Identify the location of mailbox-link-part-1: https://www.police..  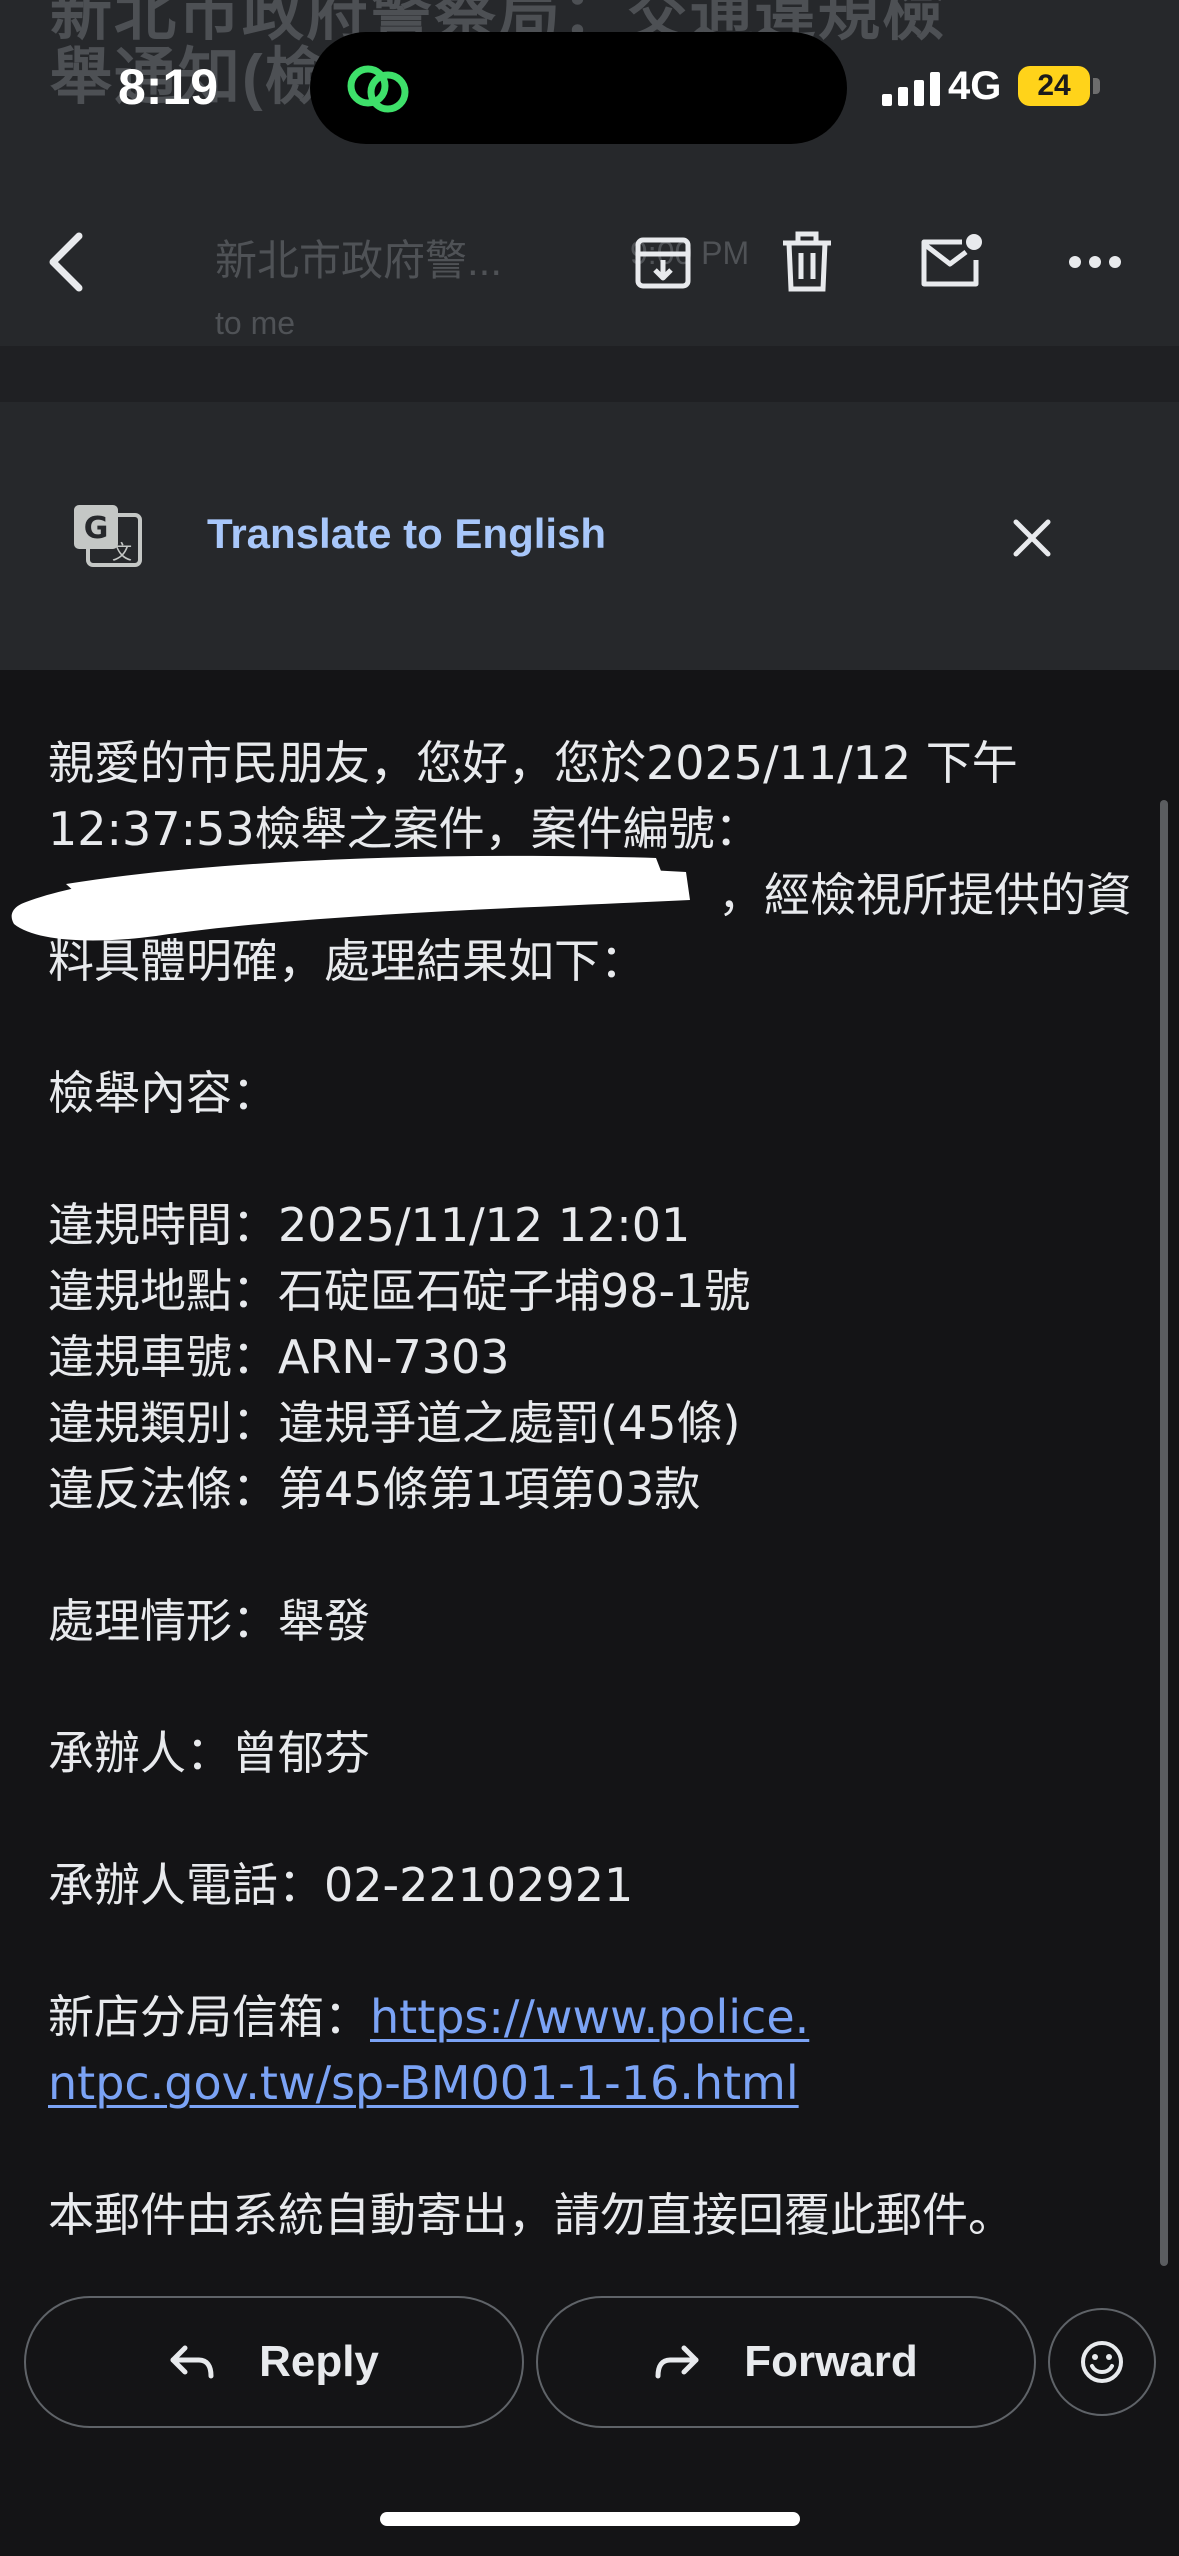
(589, 2017).